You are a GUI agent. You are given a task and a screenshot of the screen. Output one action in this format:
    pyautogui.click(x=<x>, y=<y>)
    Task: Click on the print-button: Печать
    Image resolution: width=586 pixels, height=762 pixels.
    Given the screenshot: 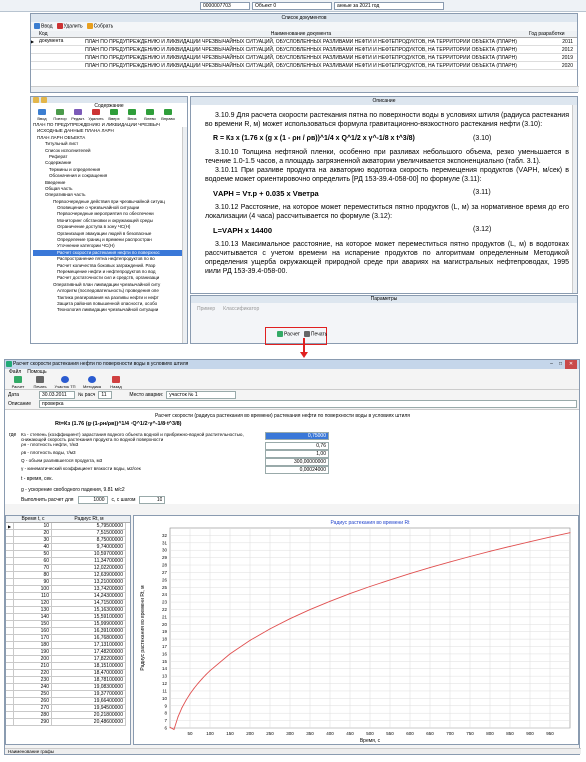 What is the action you would take?
    pyautogui.click(x=315, y=334)
    